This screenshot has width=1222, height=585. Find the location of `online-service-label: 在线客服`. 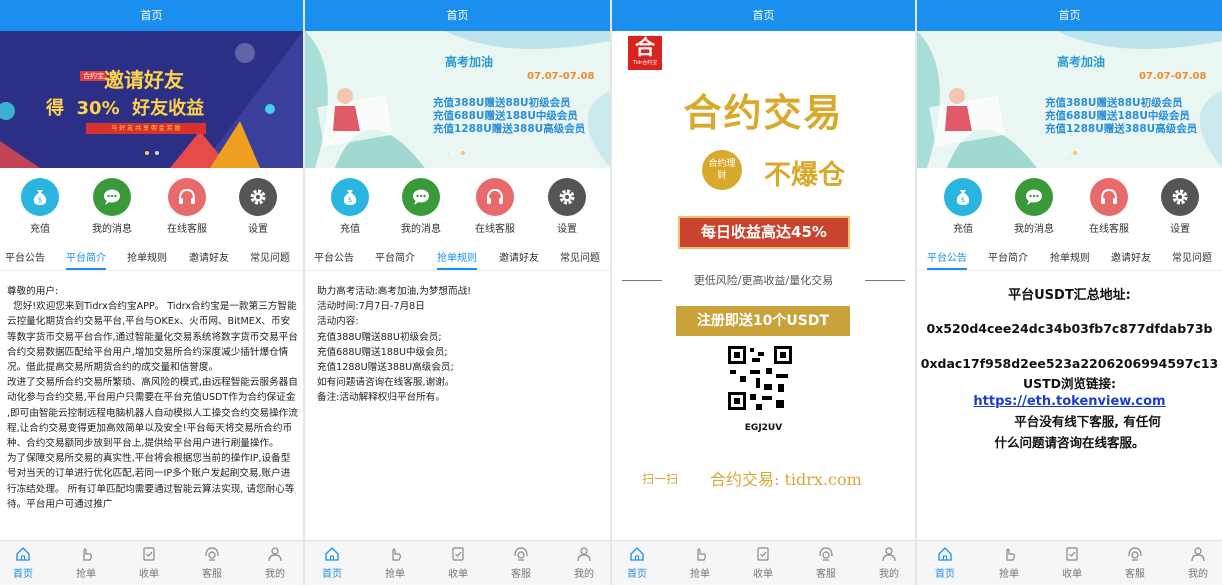

online-service-label: 在线客服 is located at coordinates (187, 229).